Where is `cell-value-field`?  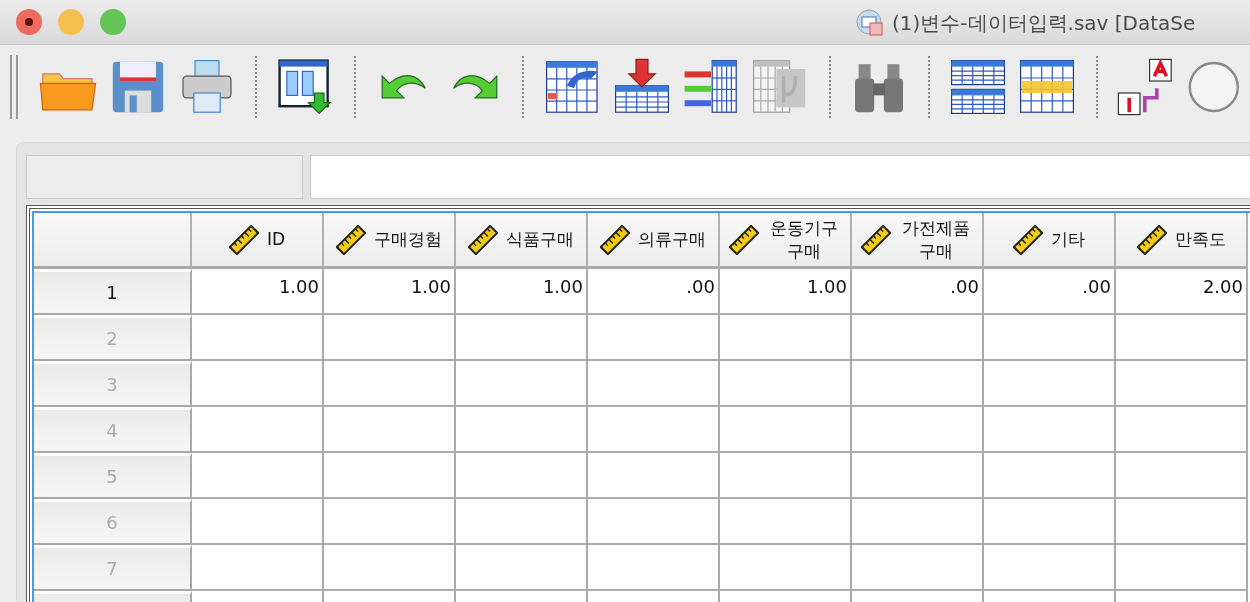 cell-value-field is located at coordinates (780, 177).